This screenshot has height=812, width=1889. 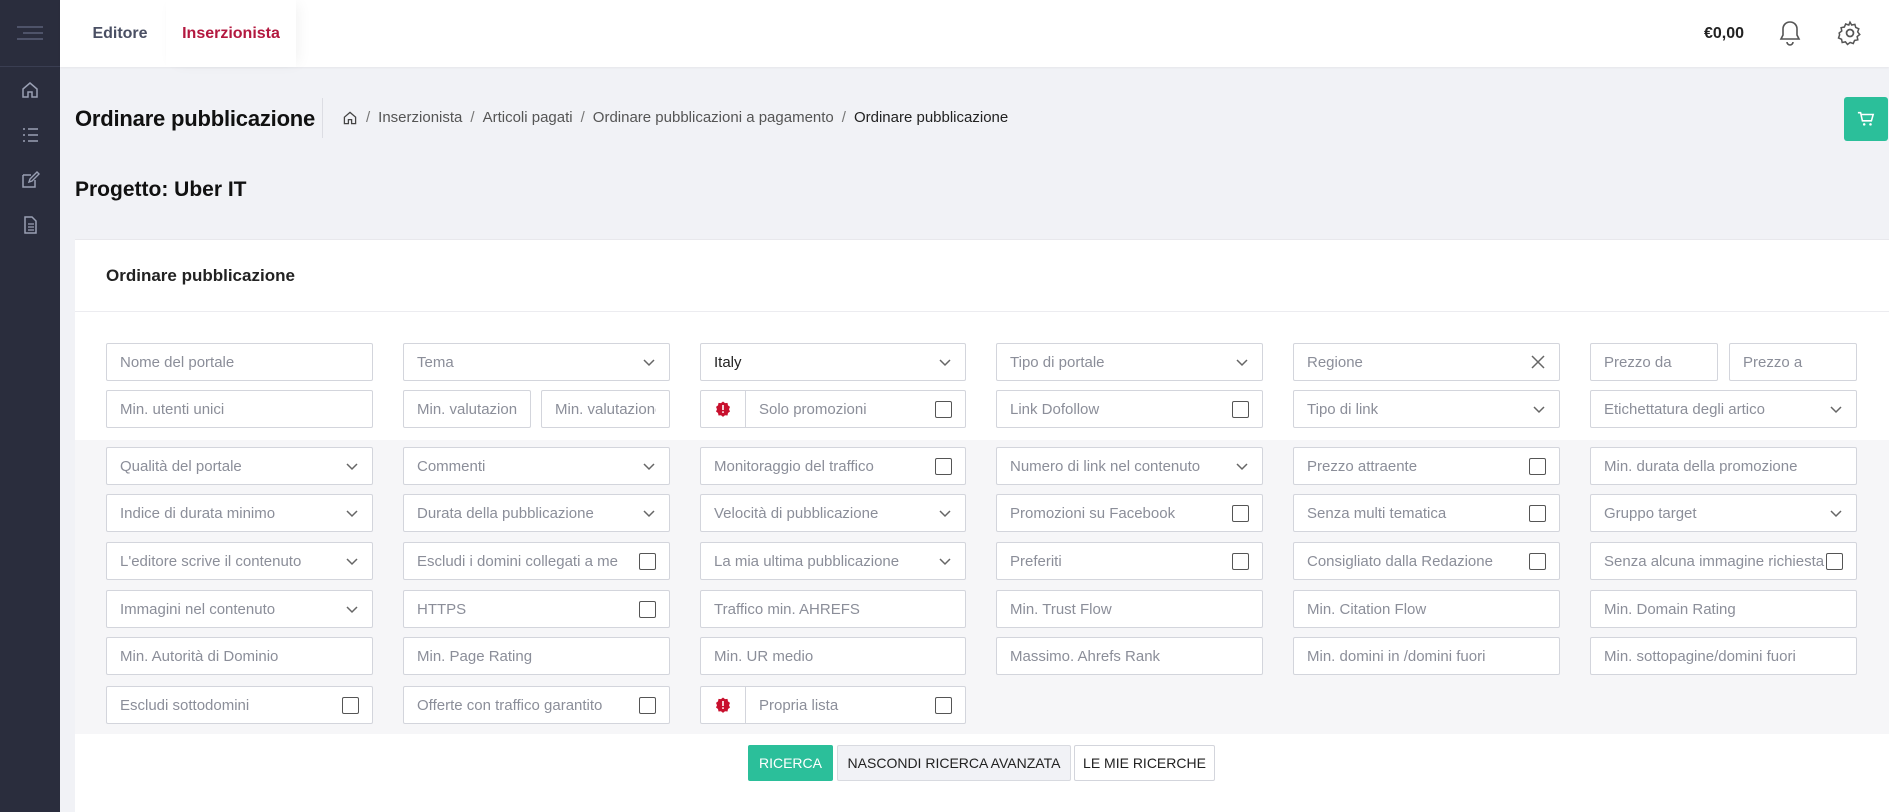 I want to click on comments-select: Commenti, so click(x=536, y=466).